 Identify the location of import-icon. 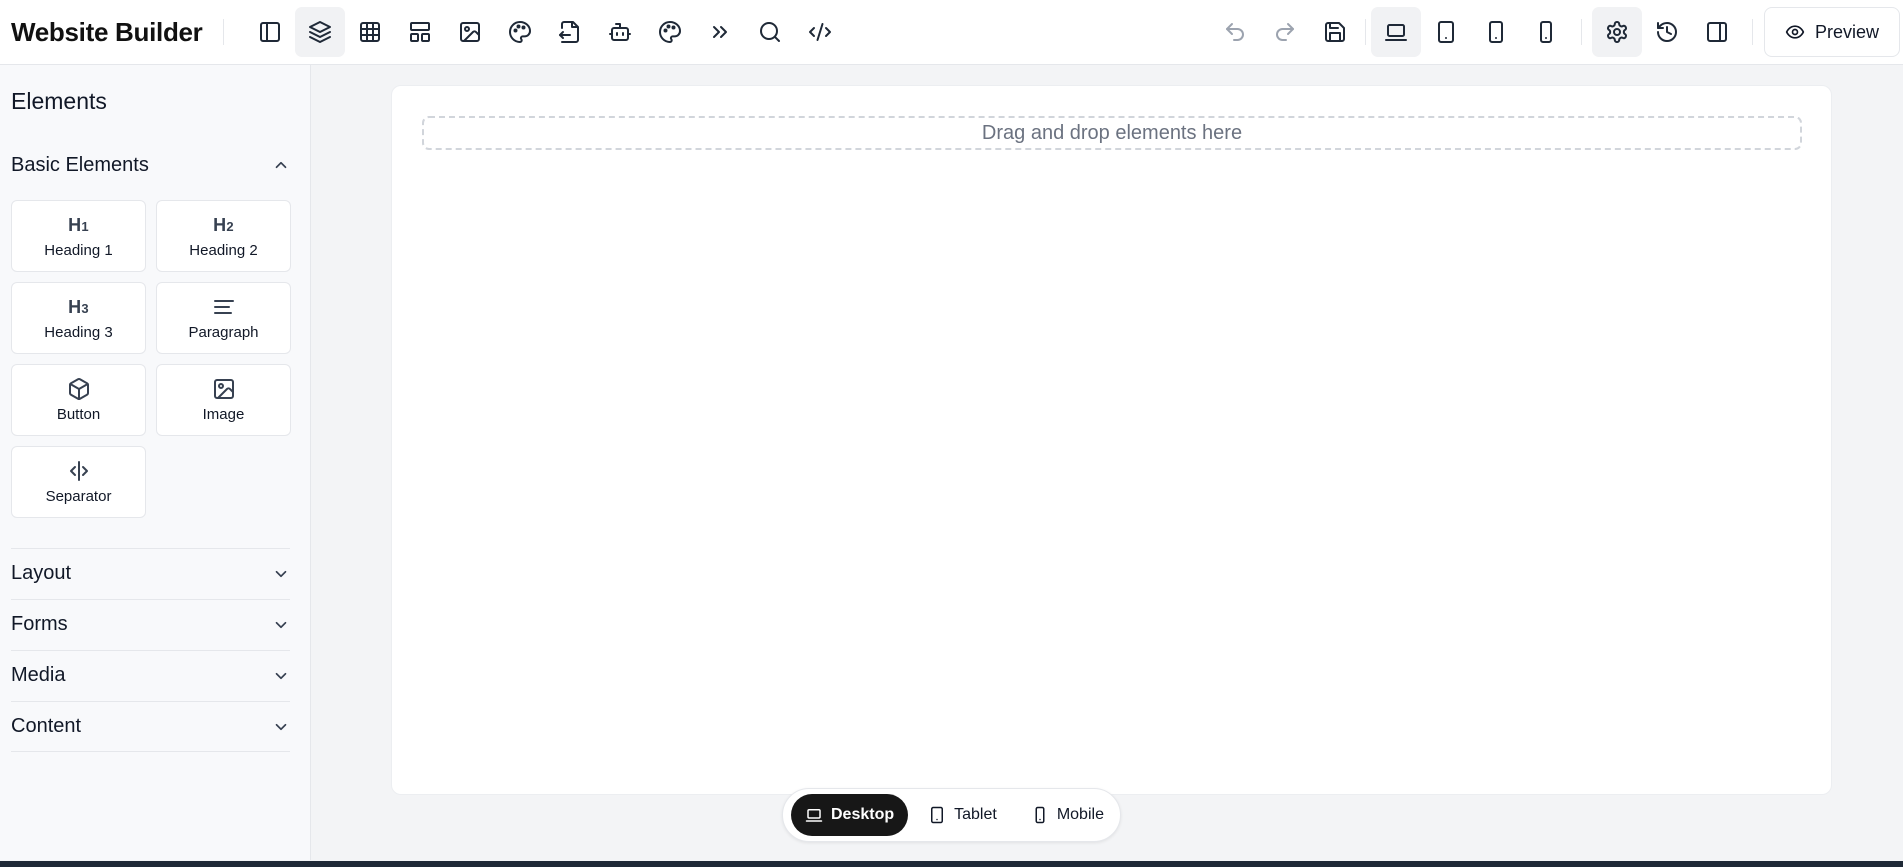
(568, 32).